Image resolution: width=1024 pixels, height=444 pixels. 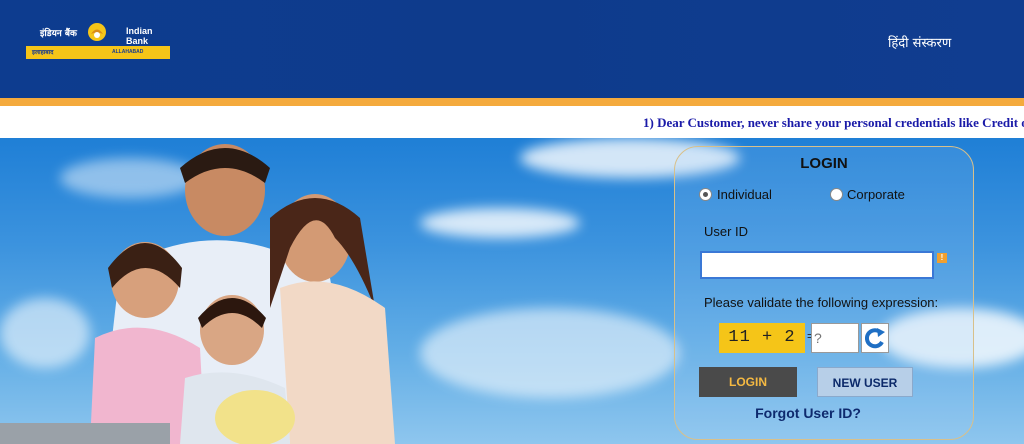 I want to click on logo-strip-hindi: इलाहाबाद, so click(x=43, y=52).